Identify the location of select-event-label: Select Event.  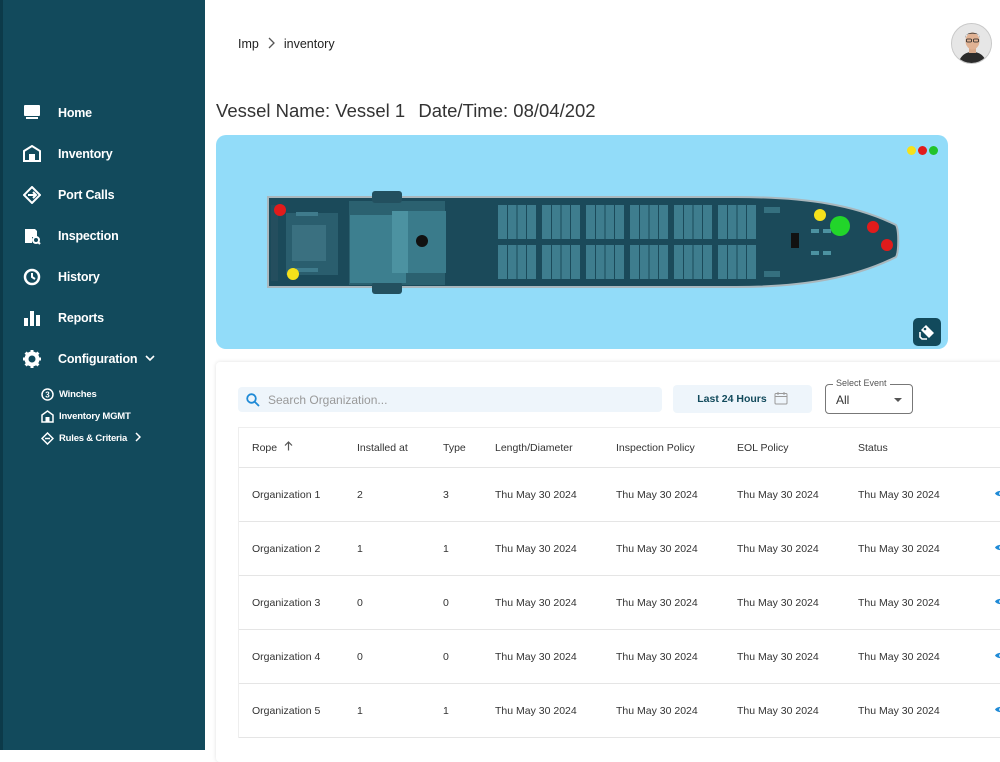
(861, 383).